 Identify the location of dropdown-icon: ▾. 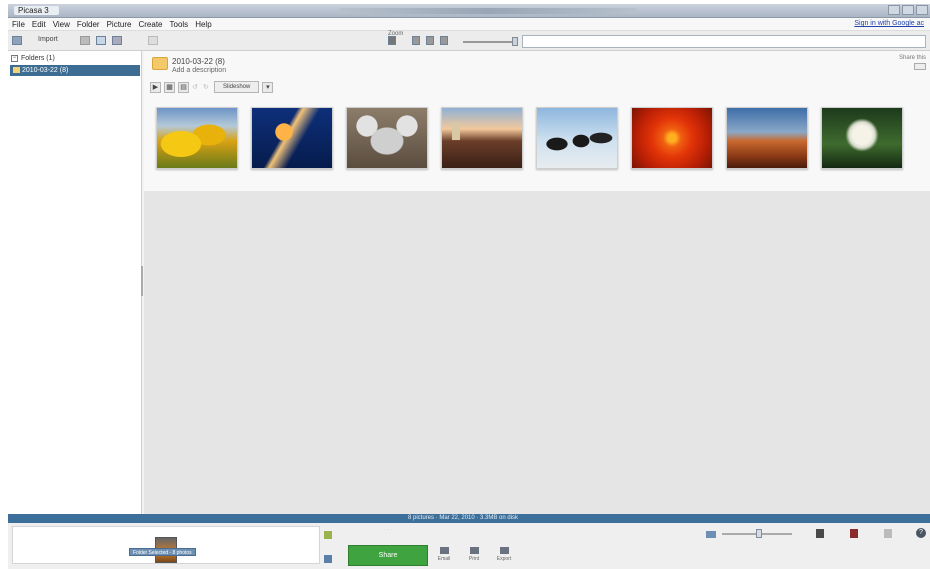
(268, 87).